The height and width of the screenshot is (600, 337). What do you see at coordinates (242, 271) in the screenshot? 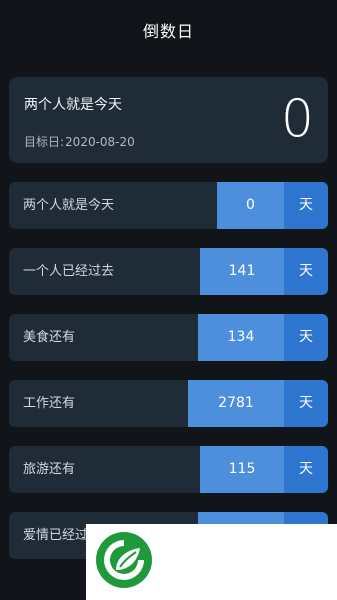
I see `countdown-row-value: 141` at bounding box center [242, 271].